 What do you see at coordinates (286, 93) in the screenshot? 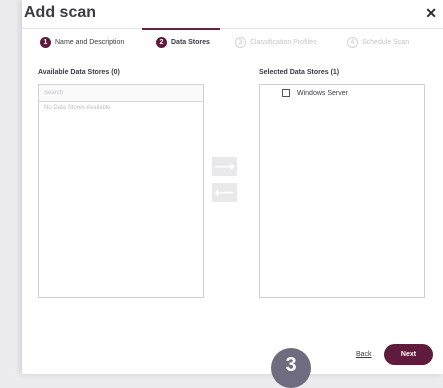
I see `checkbox` at bounding box center [286, 93].